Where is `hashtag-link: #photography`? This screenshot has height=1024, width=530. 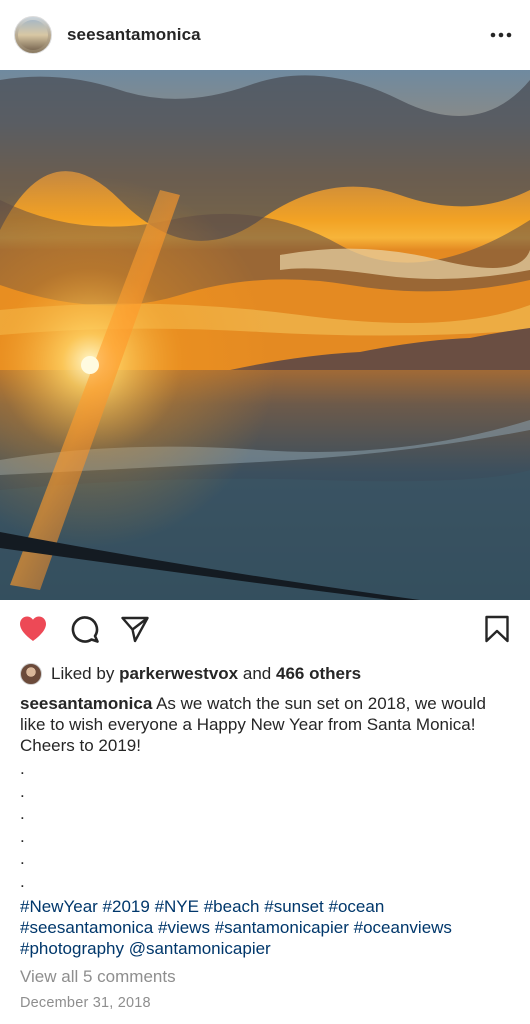
hashtag-link: #photography is located at coordinates (72, 948).